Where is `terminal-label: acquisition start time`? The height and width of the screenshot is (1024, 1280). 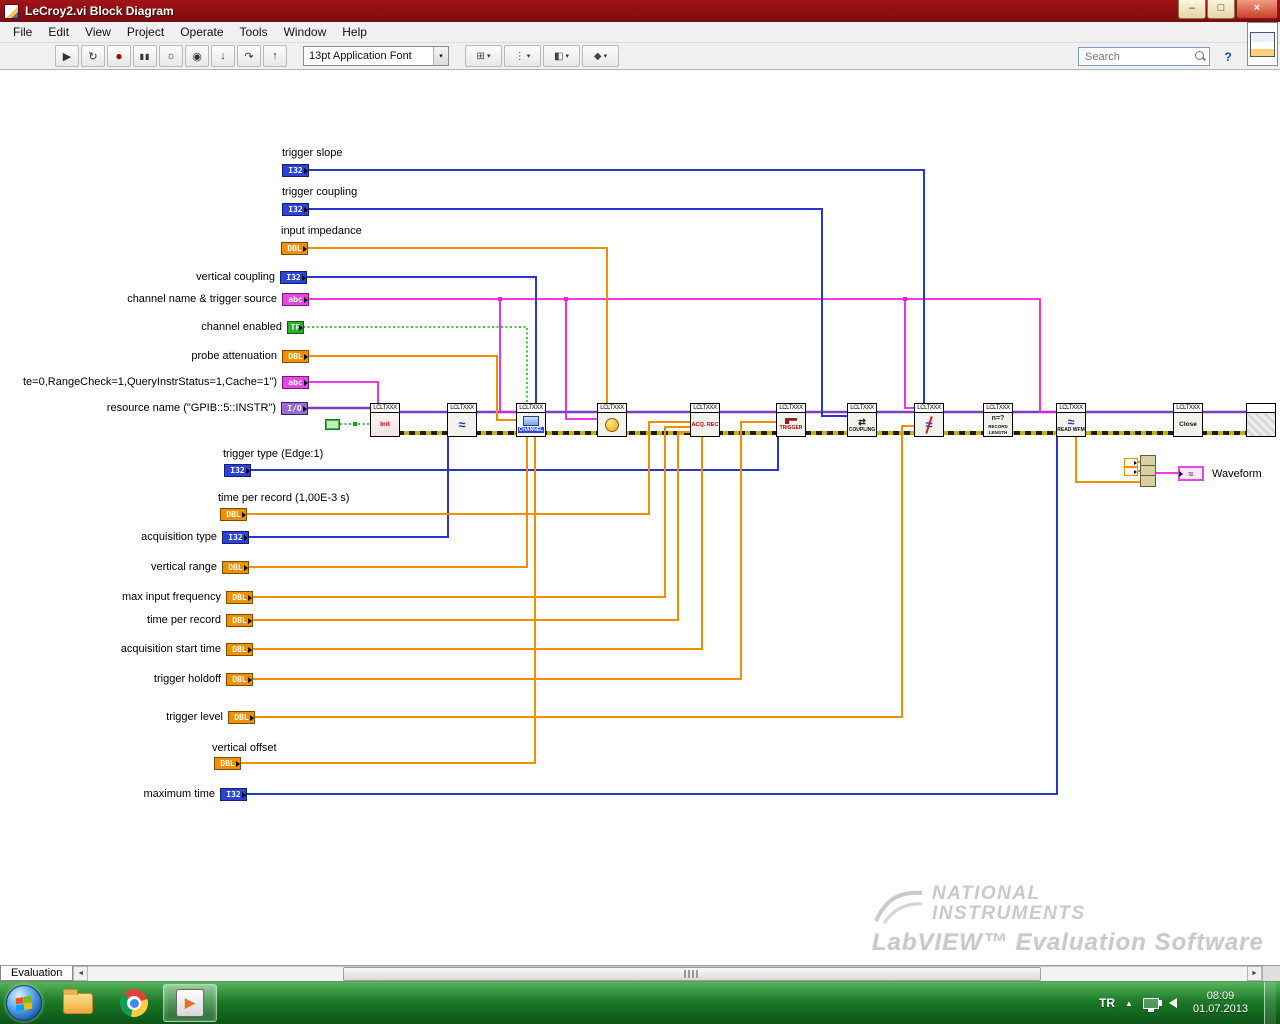
terminal-label: acquisition start time is located at coordinates (170, 649).